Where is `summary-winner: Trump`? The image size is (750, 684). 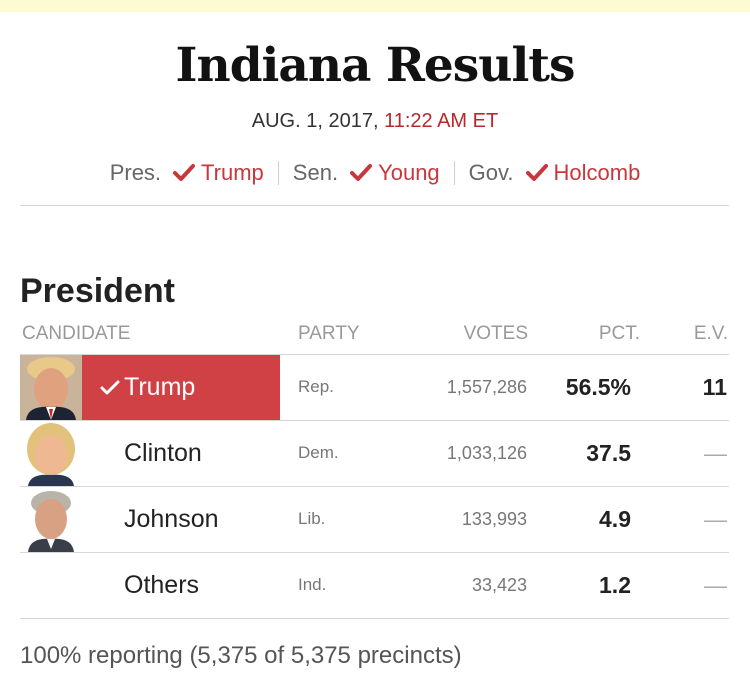
summary-winner: Trump is located at coordinates (232, 172).